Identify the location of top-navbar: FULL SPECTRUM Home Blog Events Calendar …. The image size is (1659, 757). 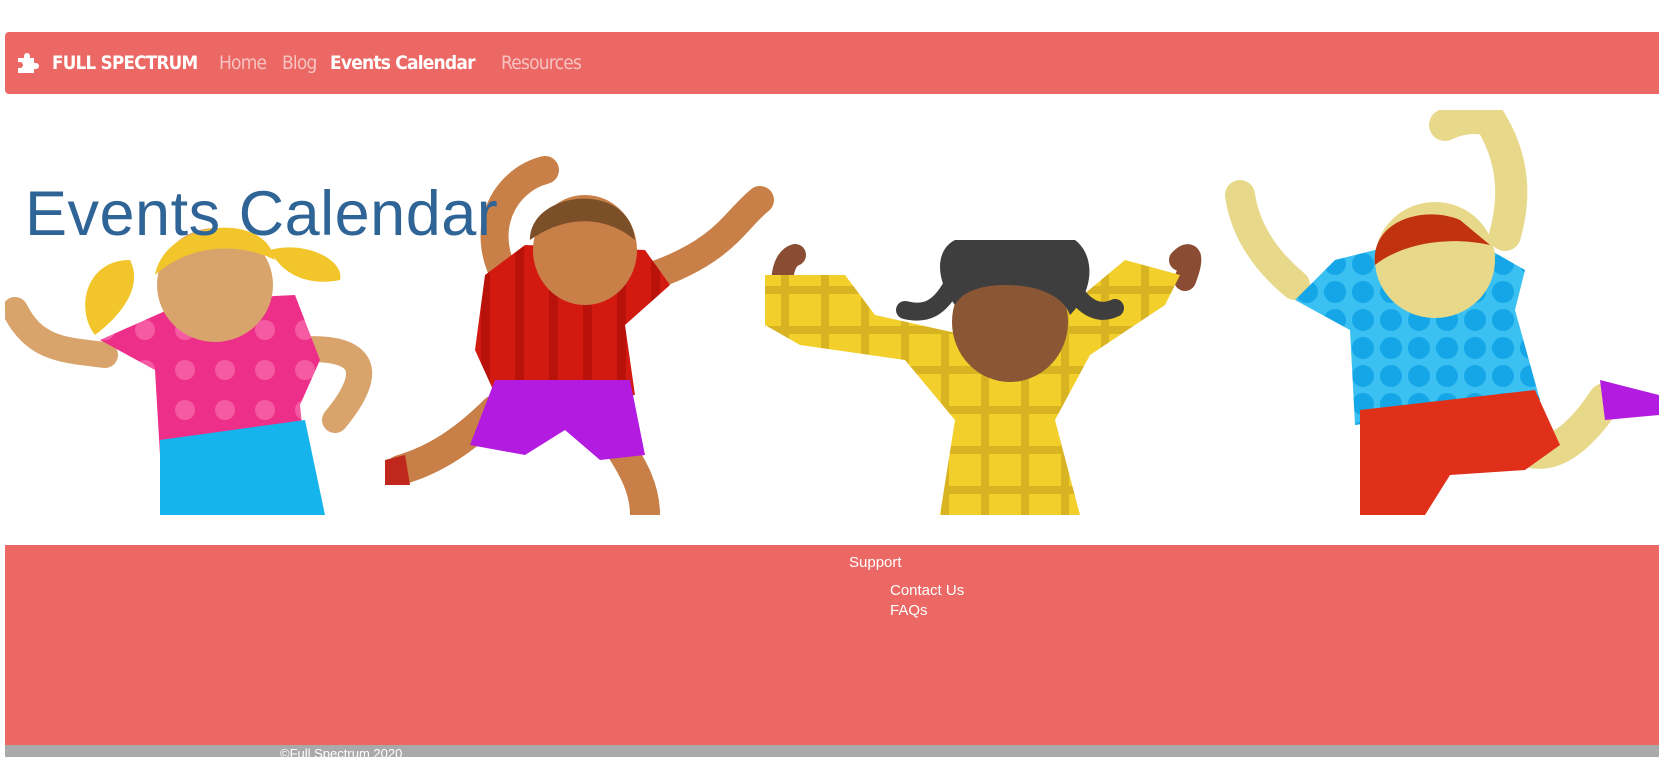
(832, 63).